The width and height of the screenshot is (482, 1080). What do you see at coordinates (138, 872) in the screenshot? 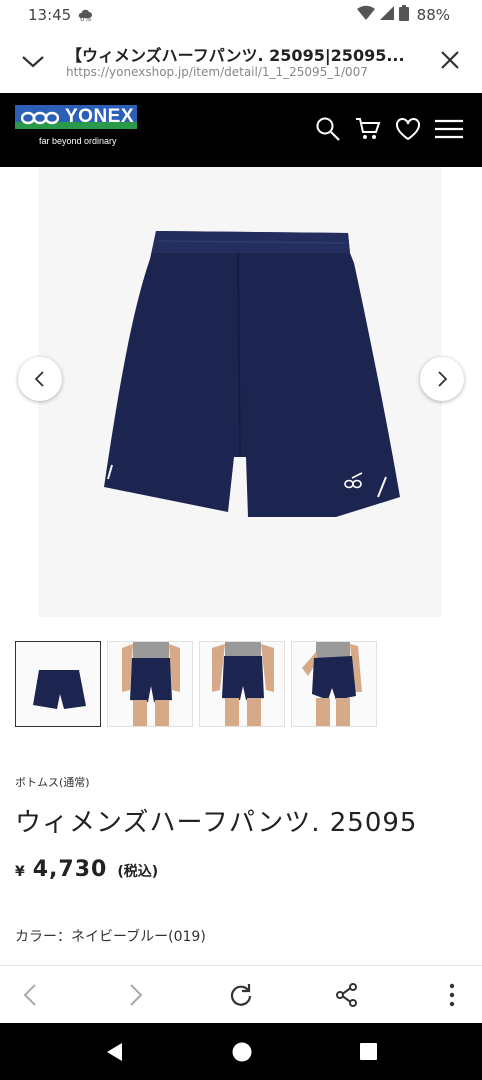
I see `price-tax-note: (税込)` at bounding box center [138, 872].